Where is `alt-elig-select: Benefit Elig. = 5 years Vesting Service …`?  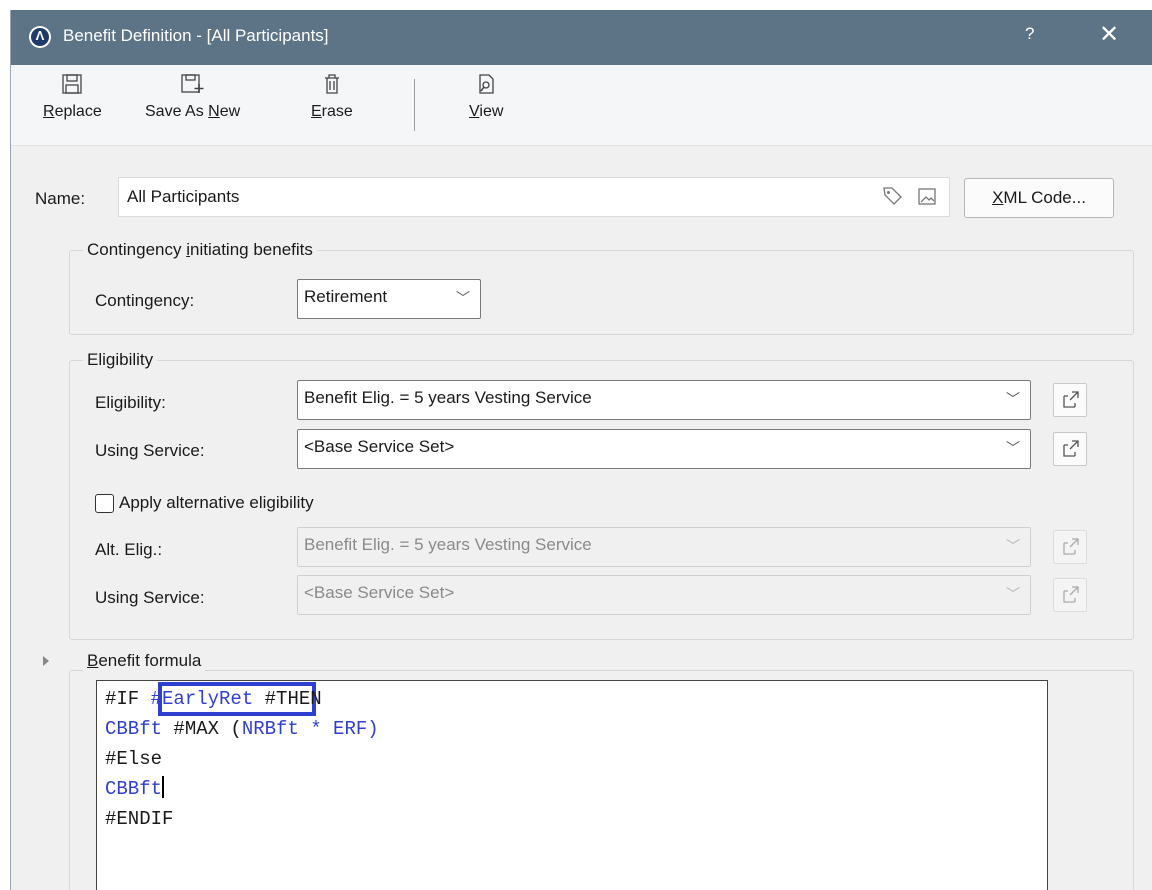
alt-elig-select: Benefit Elig. = 5 years Vesting Service … is located at coordinates (664, 547).